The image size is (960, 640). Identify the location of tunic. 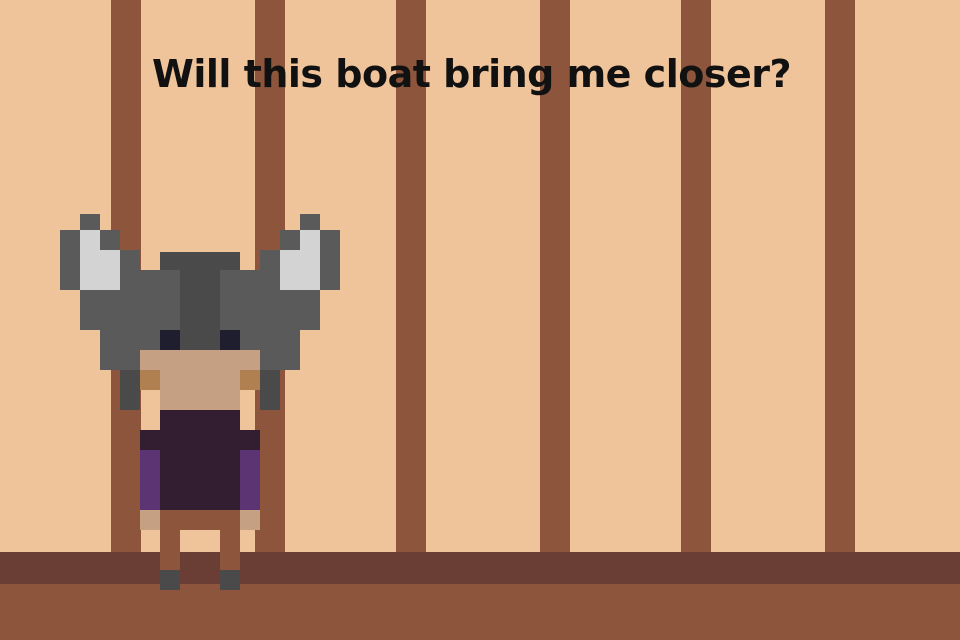
(200, 470).